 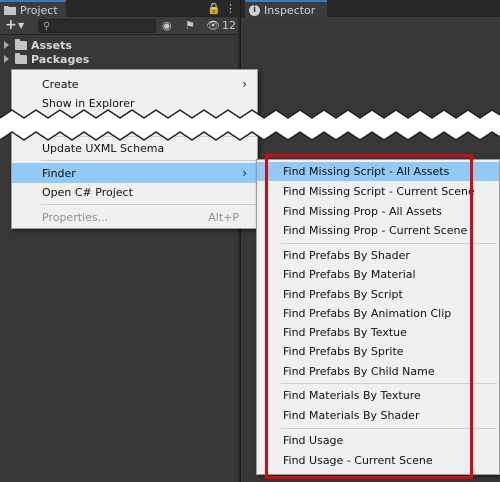 I want to click on menu-item-properties: Properties... Alt+P, so click(x=134, y=217).